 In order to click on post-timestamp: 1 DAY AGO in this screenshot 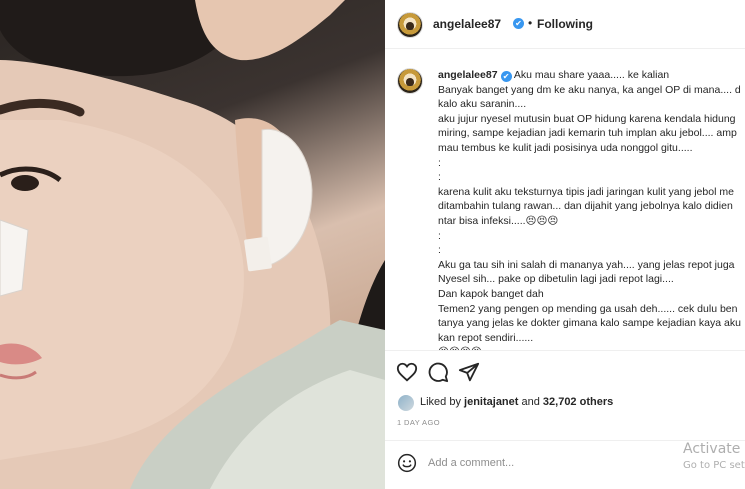, I will do `click(418, 422)`.